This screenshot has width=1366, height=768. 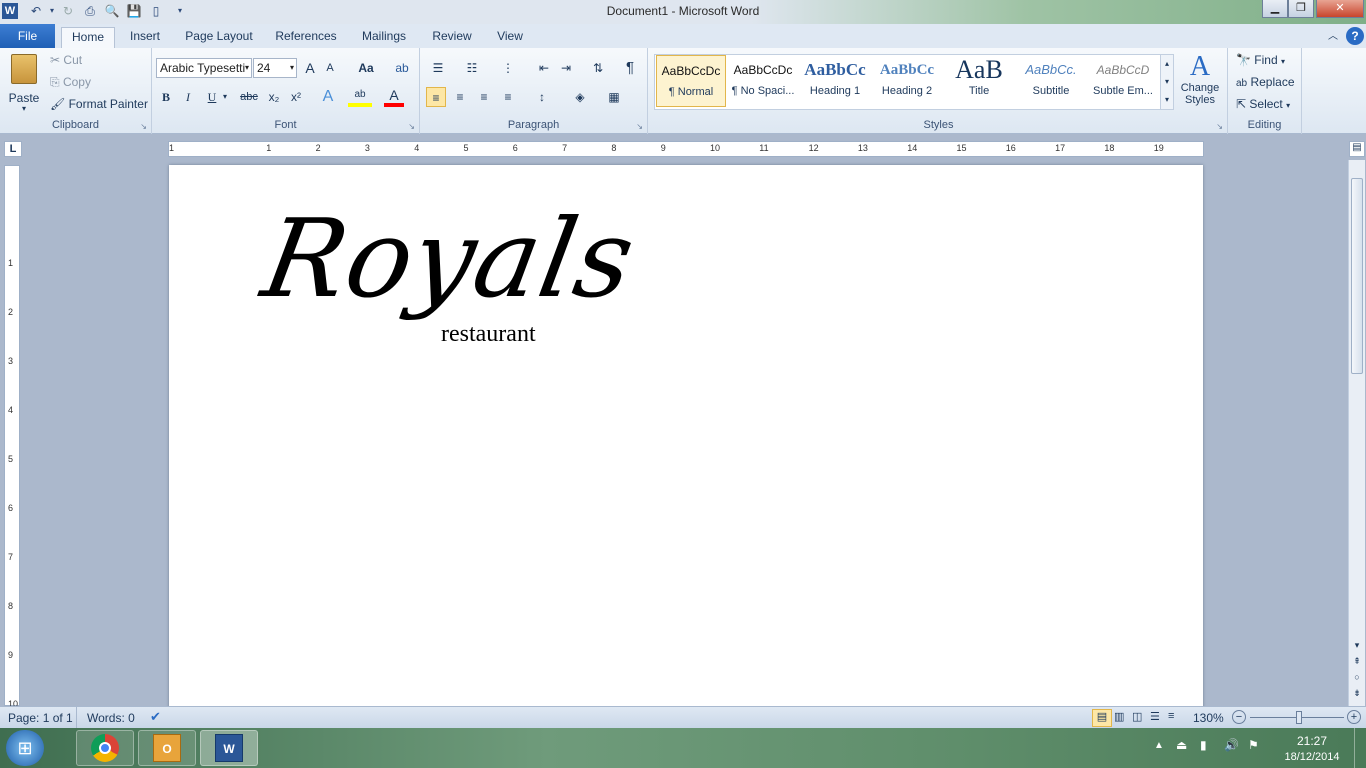 I want to click on numbering-icon: ☷, so click(x=472, y=68).